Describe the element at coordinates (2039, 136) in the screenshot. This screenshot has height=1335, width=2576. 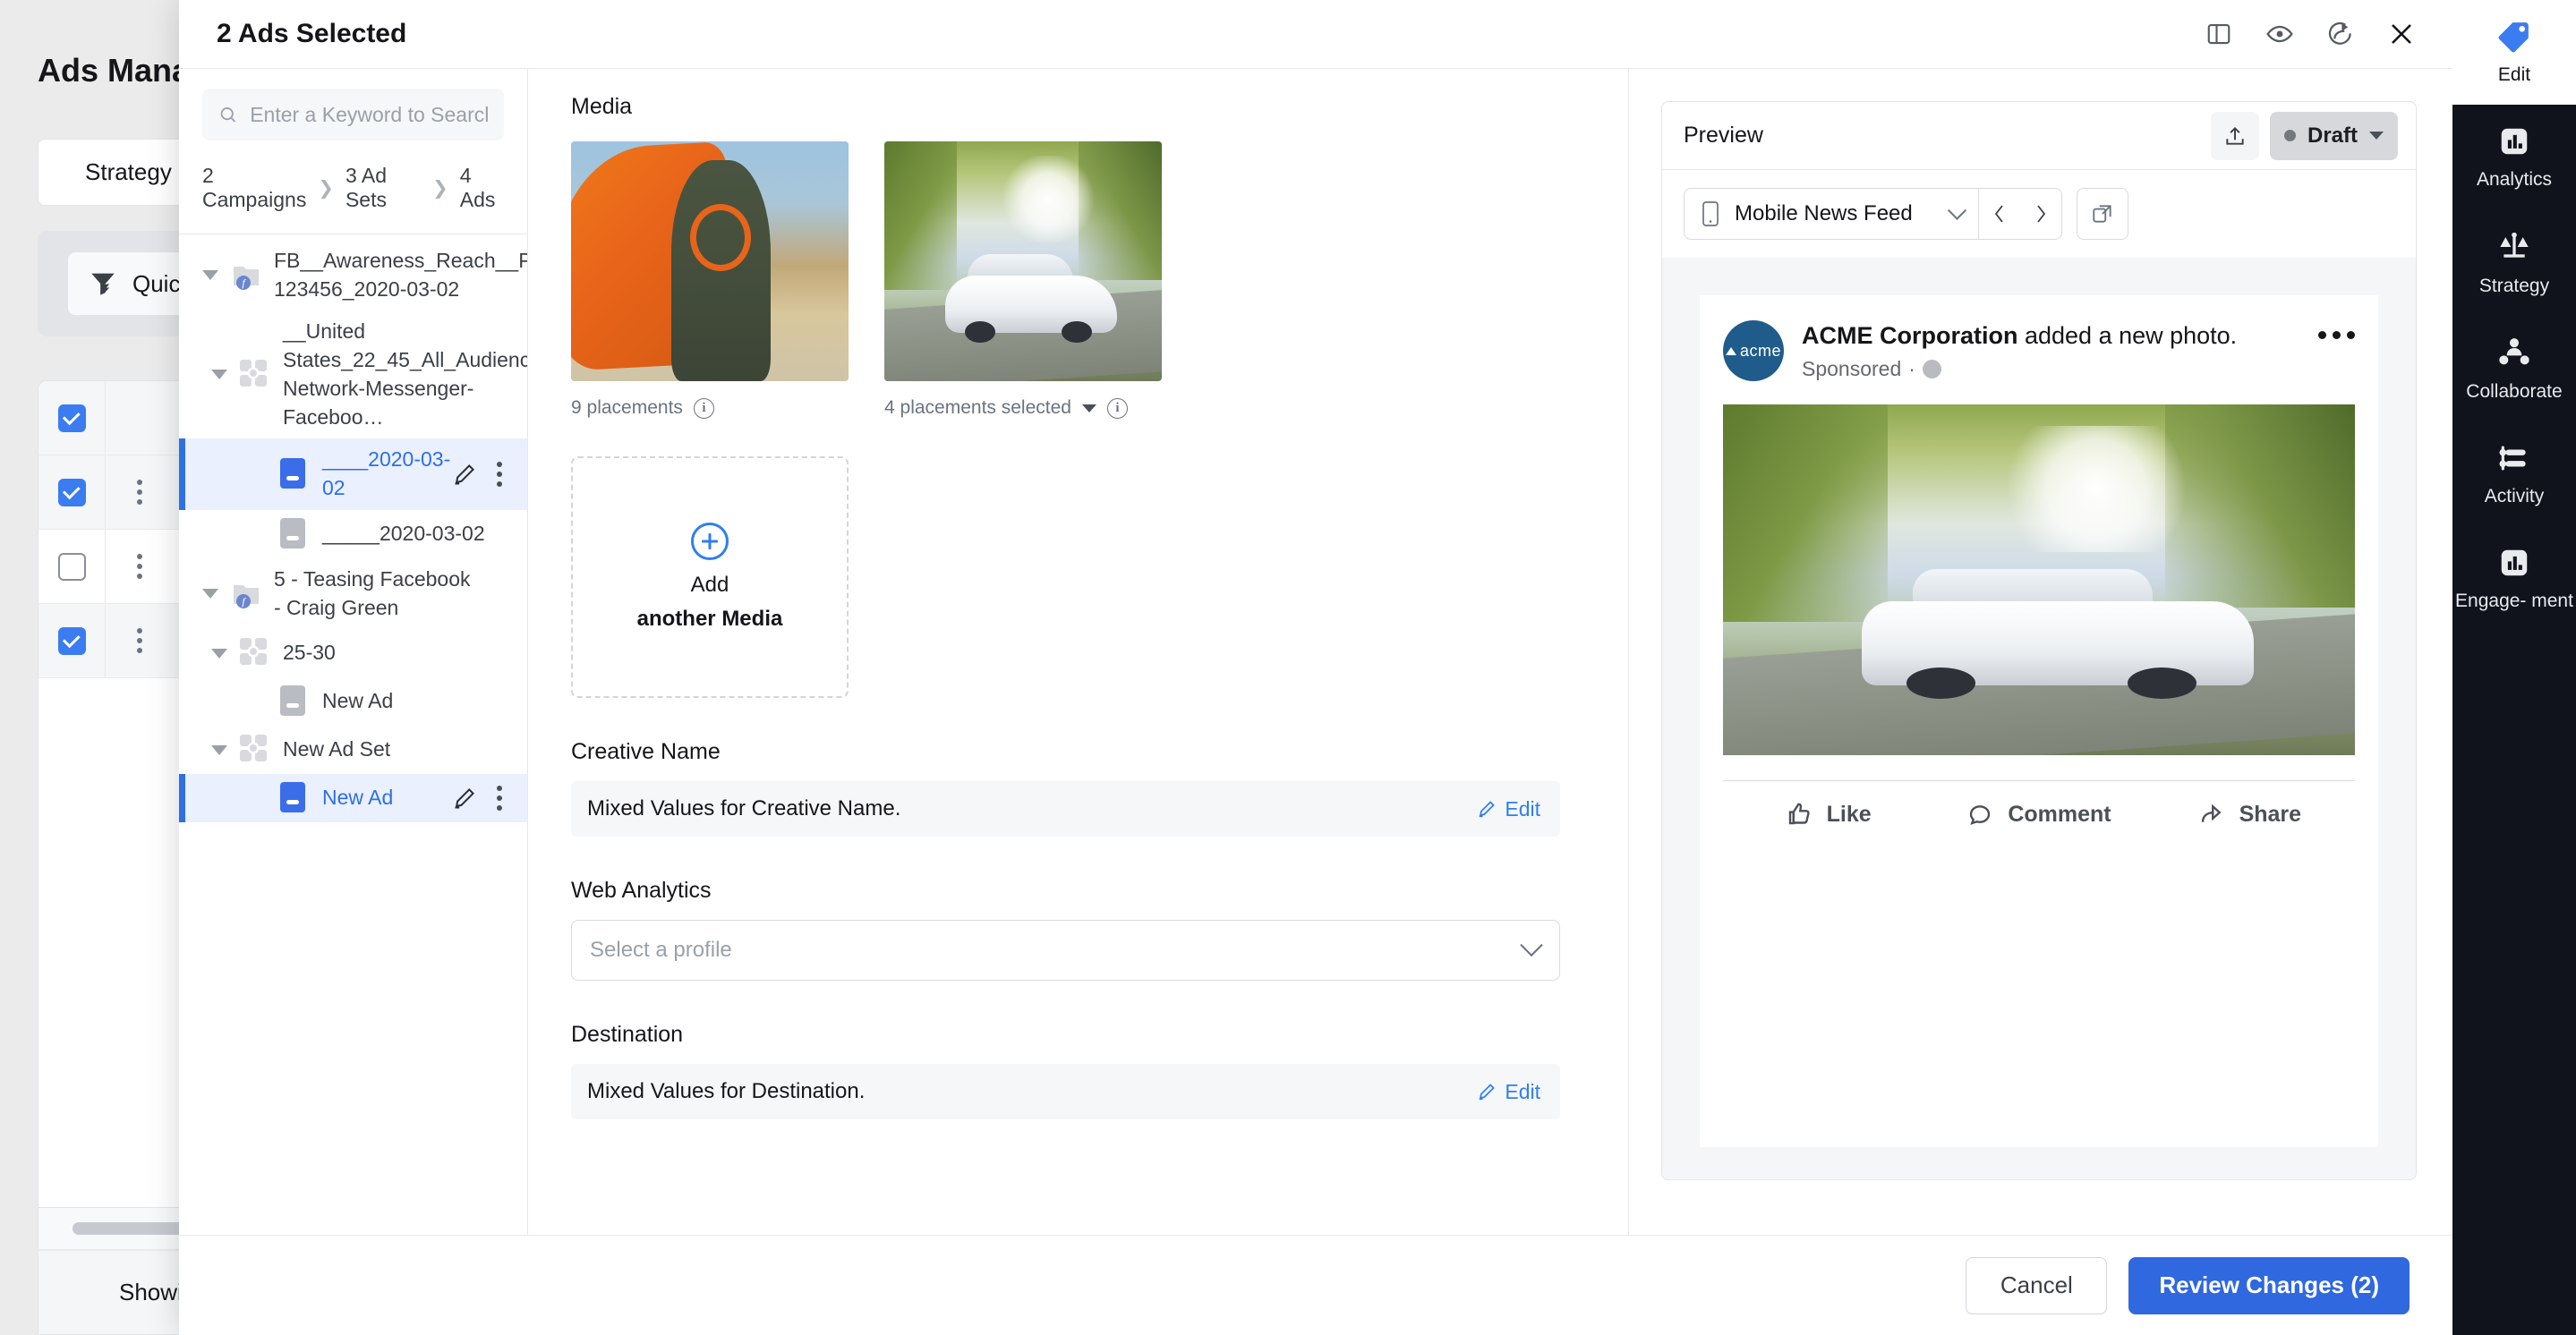
I see `preview-header: Preview Draft` at that location.